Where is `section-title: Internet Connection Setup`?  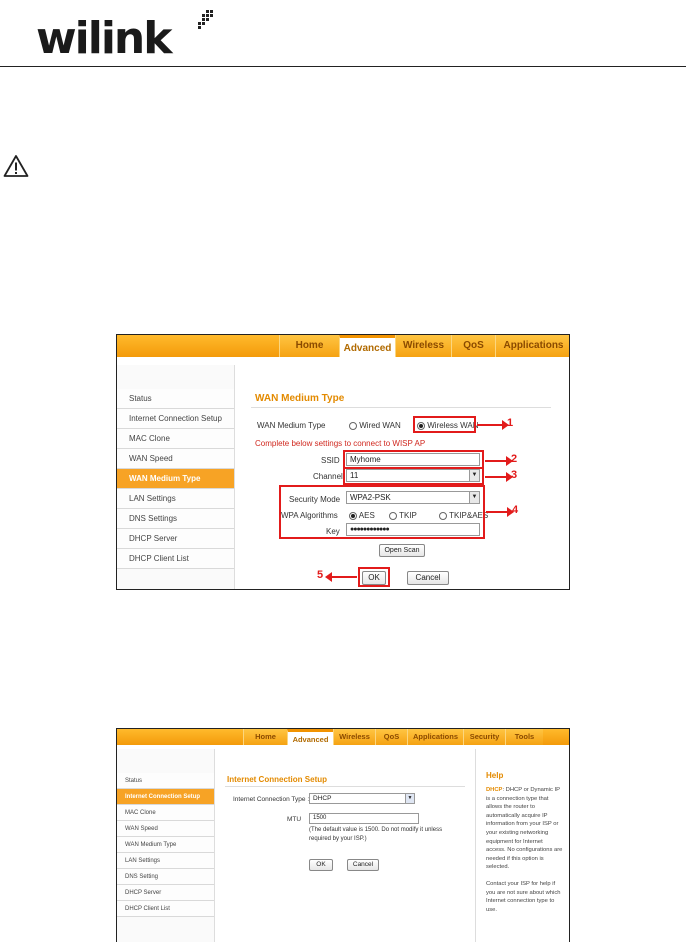 section-title: Internet Connection Setup is located at coordinates (277, 779).